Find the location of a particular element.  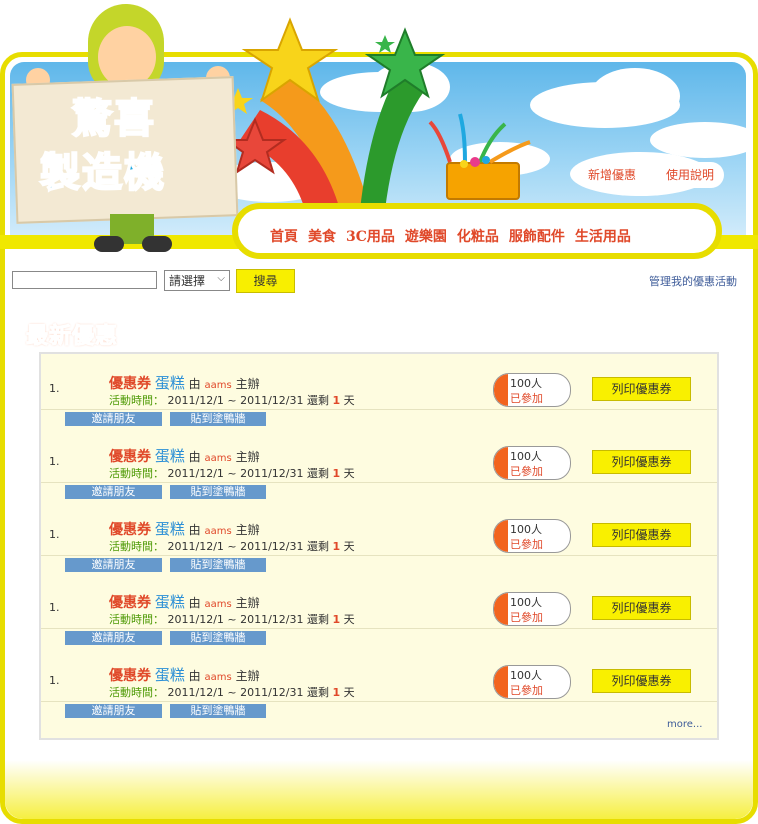

nav-item-living: 生活用品 is located at coordinates (603, 236).